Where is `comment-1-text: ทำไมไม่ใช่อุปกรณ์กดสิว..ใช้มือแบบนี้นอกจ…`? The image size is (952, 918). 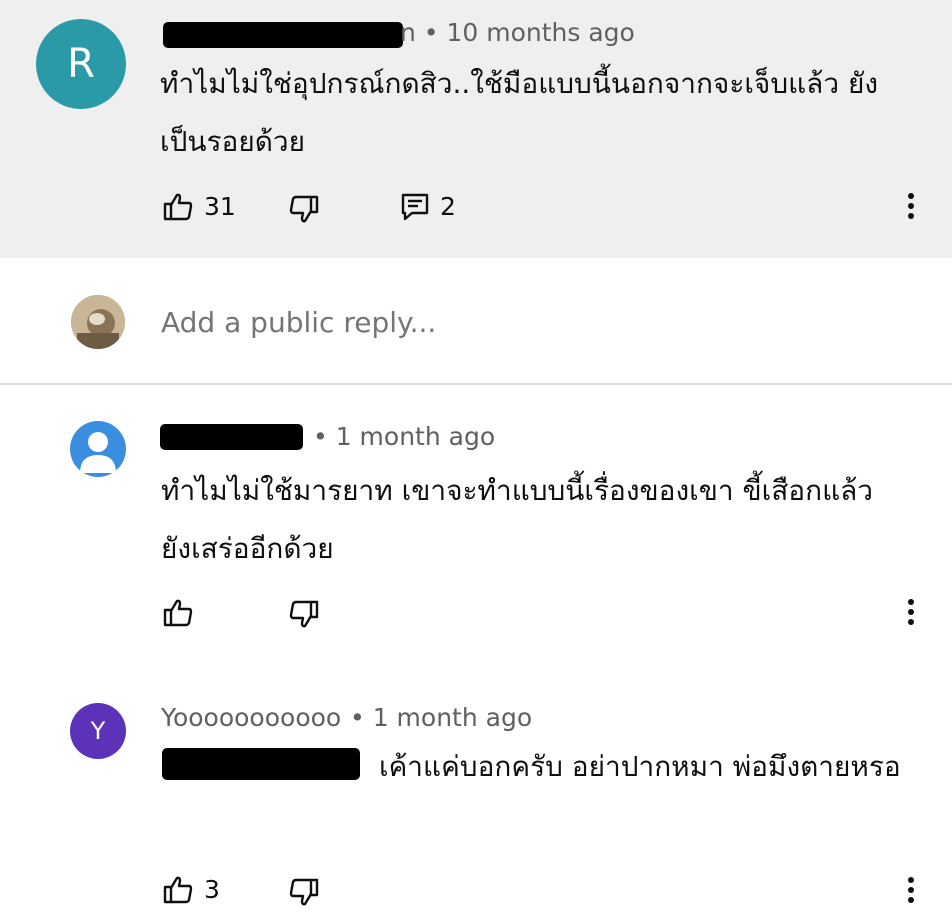 comment-1-text: ทำไมไม่ใช่อุปกรณ์กดสิว..ใช้มือแบบนี้นอกจ… is located at coordinates (540, 113).